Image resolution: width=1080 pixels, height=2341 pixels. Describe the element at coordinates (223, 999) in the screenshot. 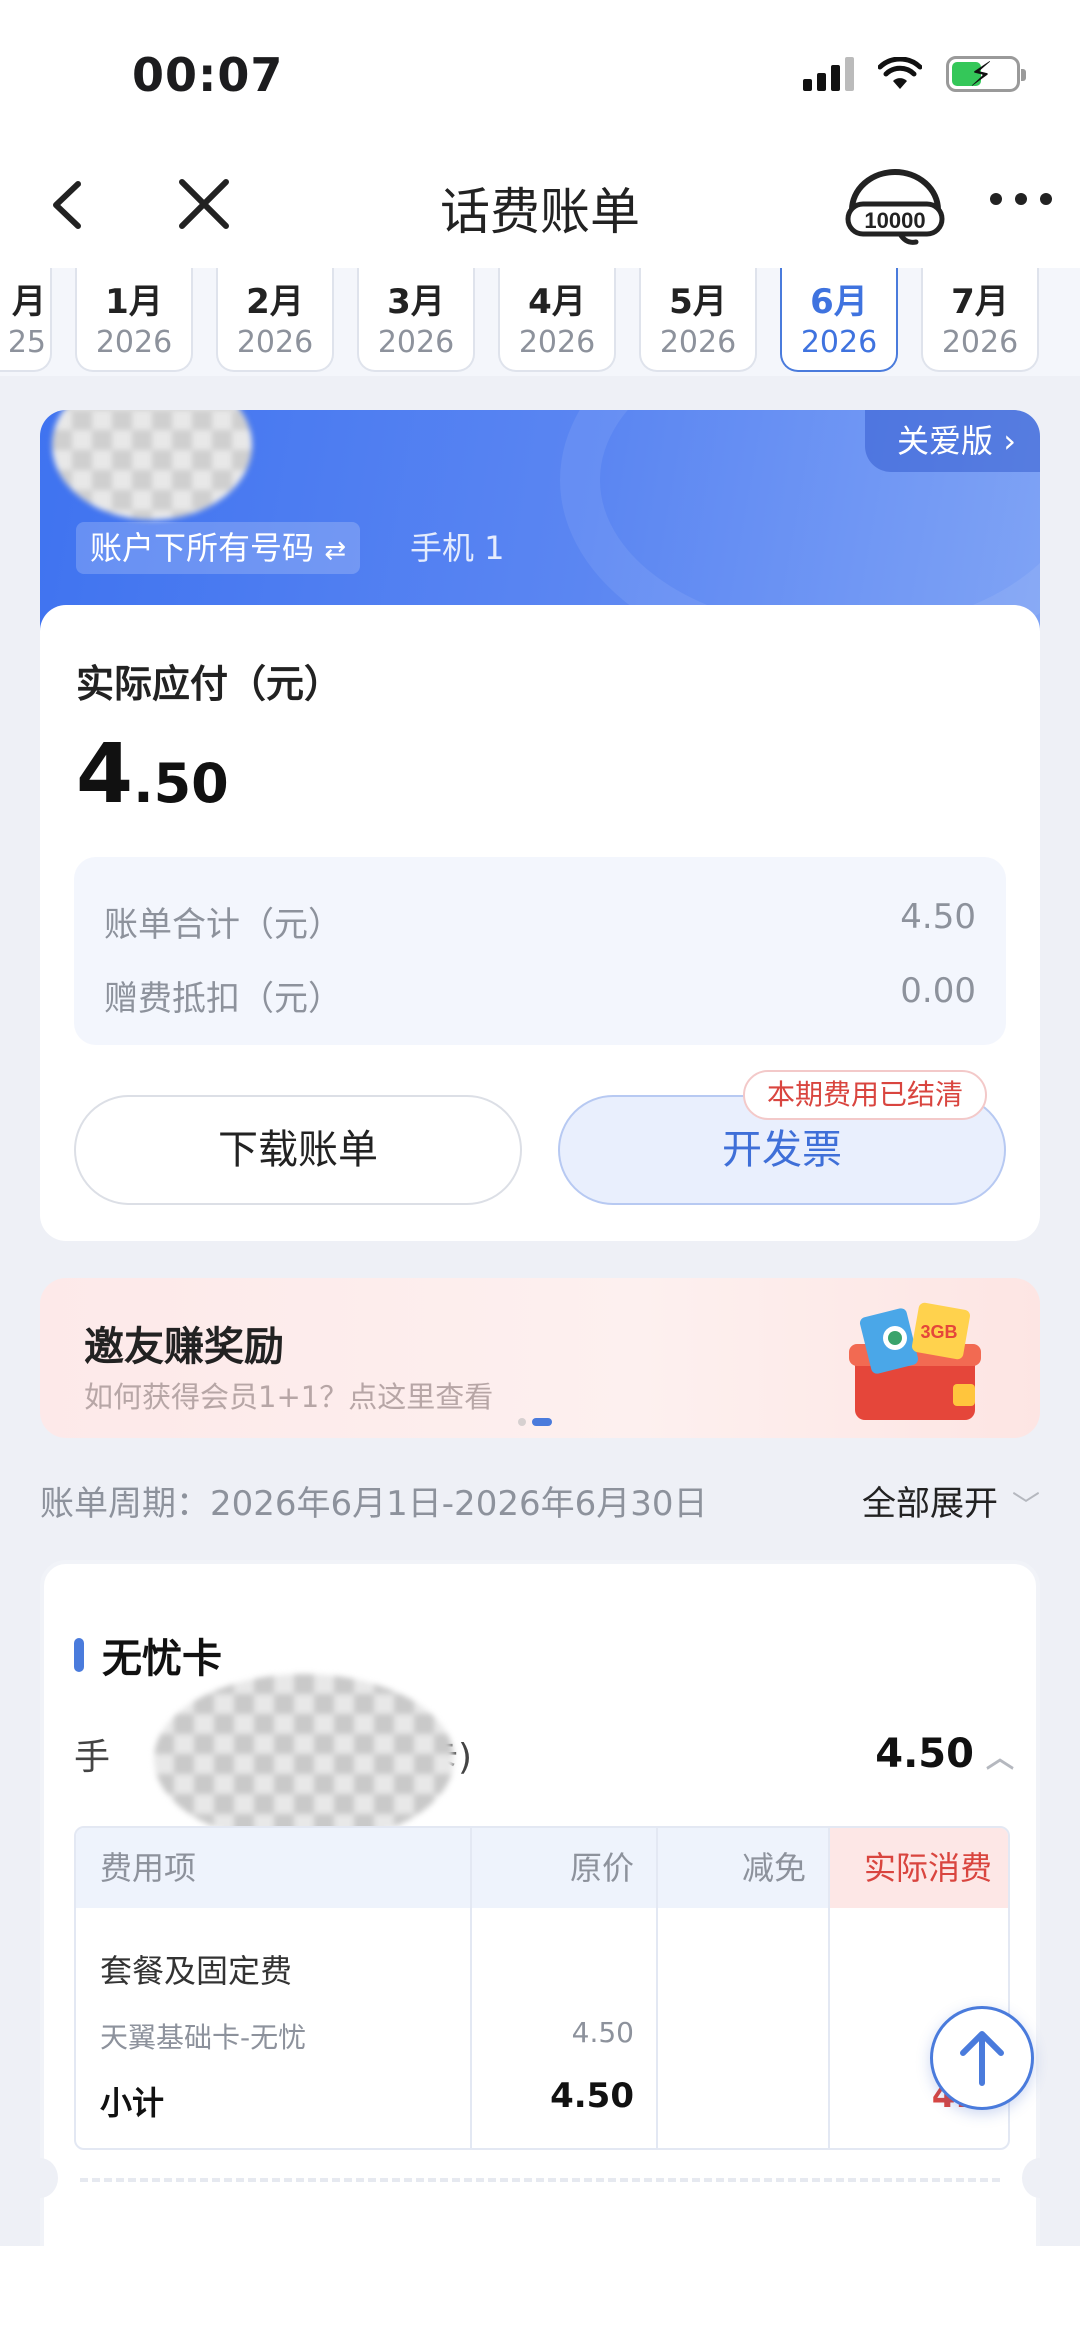

I see `summary-label: 赠费抵扣（元）` at that location.